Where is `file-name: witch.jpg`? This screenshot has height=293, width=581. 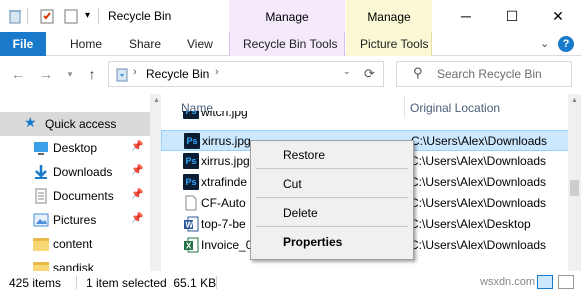 file-name: witch.jpg is located at coordinates (224, 115).